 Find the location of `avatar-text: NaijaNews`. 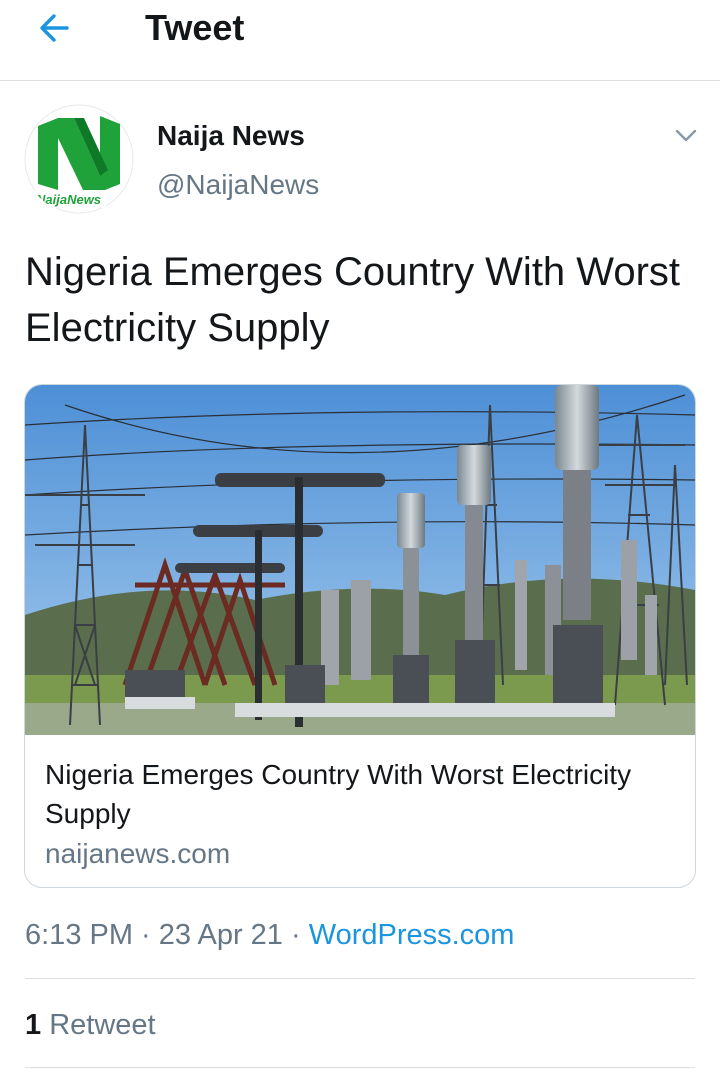

avatar-text: NaijaNews is located at coordinates (68, 199).